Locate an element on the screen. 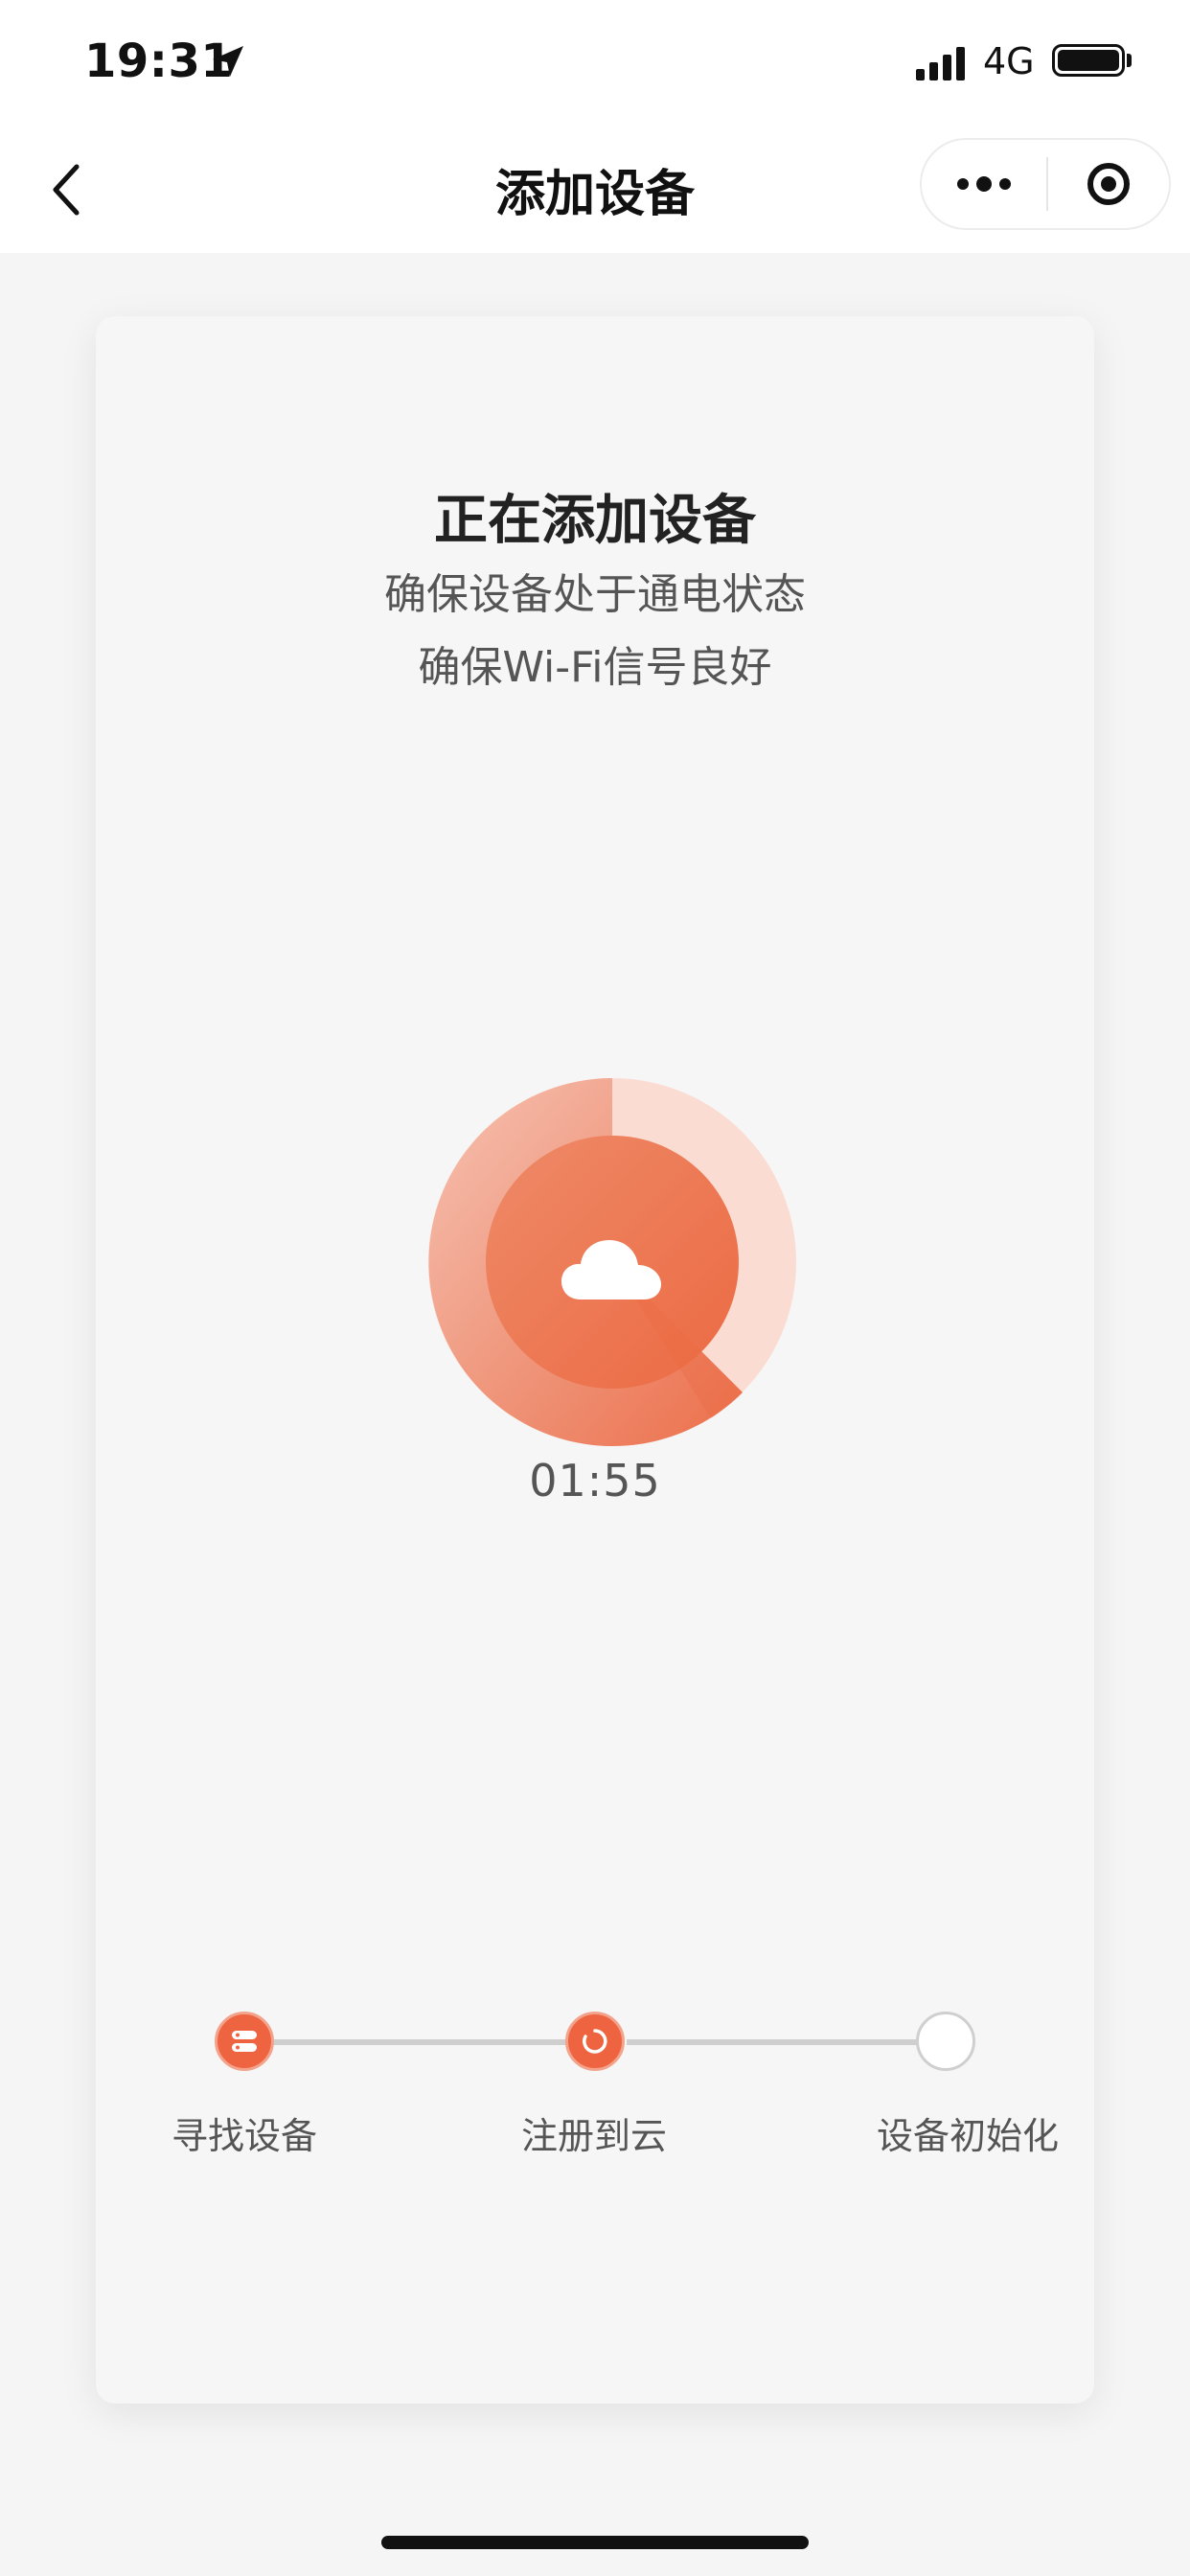 The width and height of the screenshot is (1190, 2576). spinner-icon is located at coordinates (595, 2042).